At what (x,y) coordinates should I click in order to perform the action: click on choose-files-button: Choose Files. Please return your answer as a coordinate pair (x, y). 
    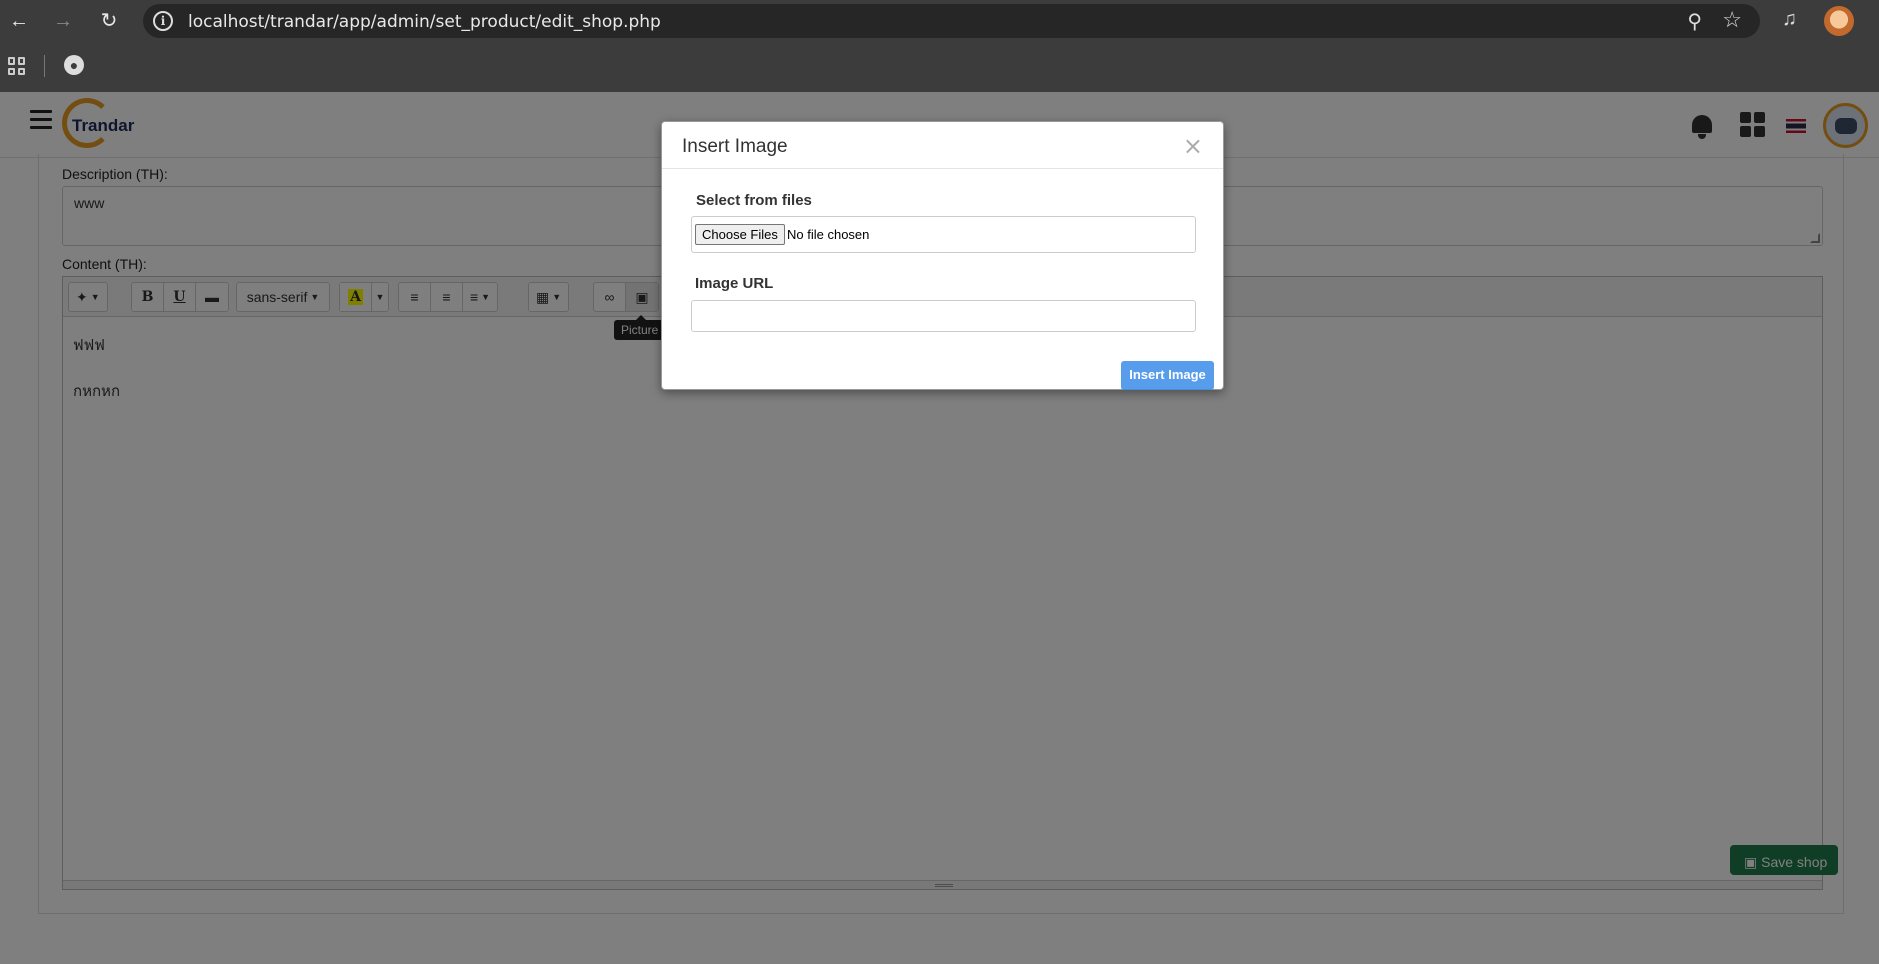
    Looking at the image, I should click on (740, 234).